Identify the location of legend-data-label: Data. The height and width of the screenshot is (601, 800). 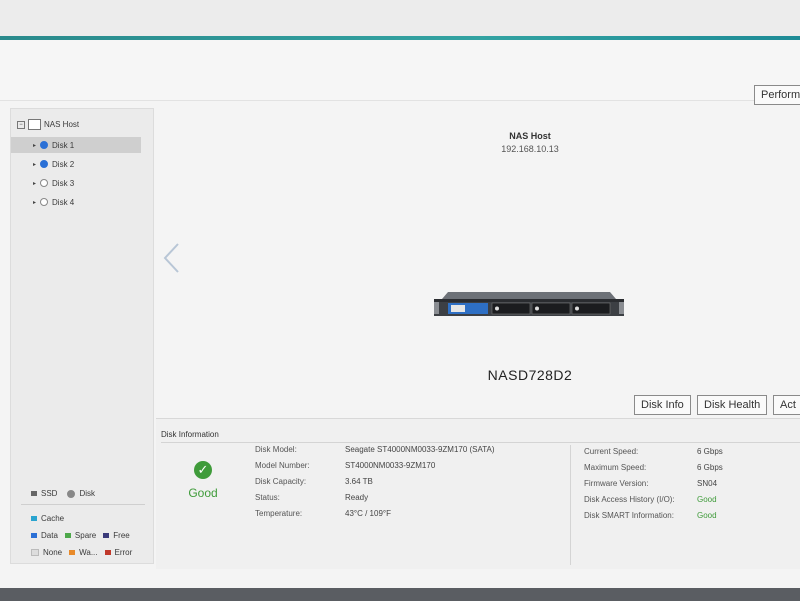
(49, 535).